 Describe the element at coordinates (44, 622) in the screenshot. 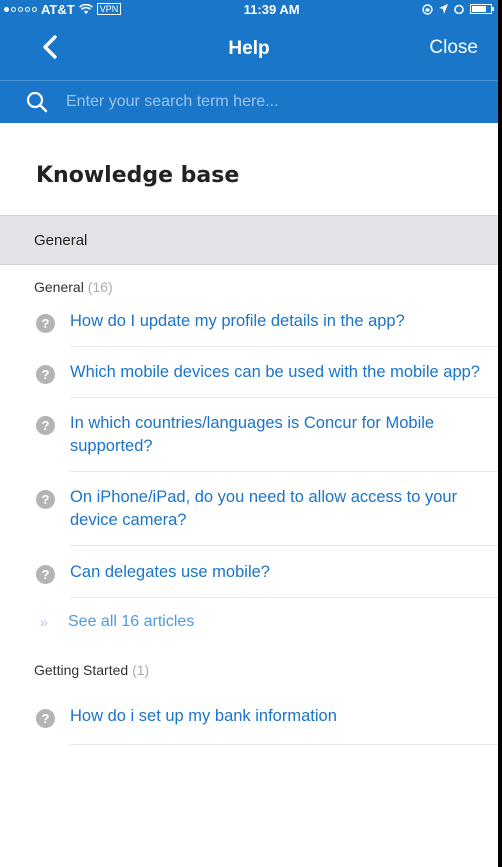

I see `double-chevron-right-icon: »` at that location.